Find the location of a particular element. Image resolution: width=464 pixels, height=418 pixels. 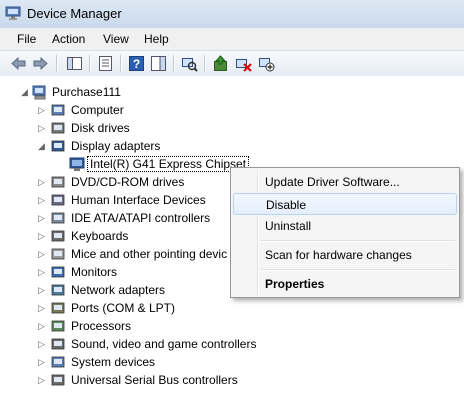

menu-view: View is located at coordinates (116, 39).